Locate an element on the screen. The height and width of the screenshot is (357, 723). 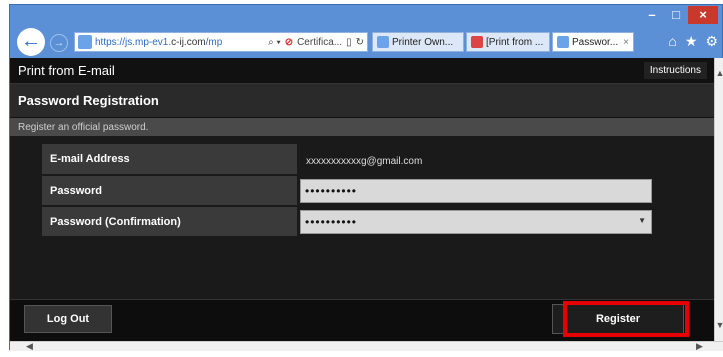
settings-gear-icon: ⚙ is located at coordinates (711, 41).